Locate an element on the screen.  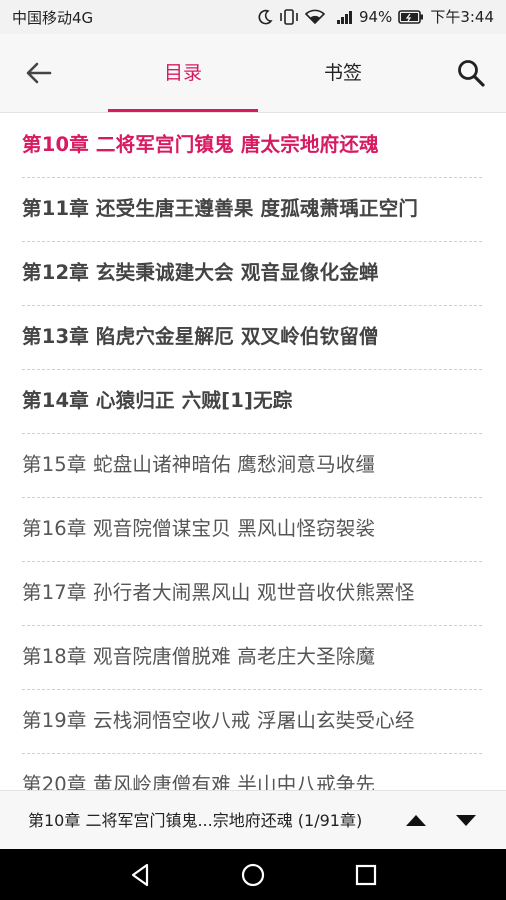
chapter-title: 第12章 玄奘秉诚建大会 观音显像化金蝉 is located at coordinates (200, 272).